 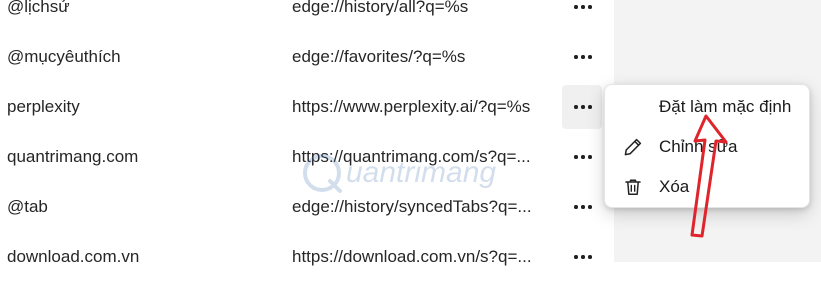 What do you see at coordinates (698, 146) in the screenshot?
I see `menu-item-label: Chỉnh sửa` at bounding box center [698, 146].